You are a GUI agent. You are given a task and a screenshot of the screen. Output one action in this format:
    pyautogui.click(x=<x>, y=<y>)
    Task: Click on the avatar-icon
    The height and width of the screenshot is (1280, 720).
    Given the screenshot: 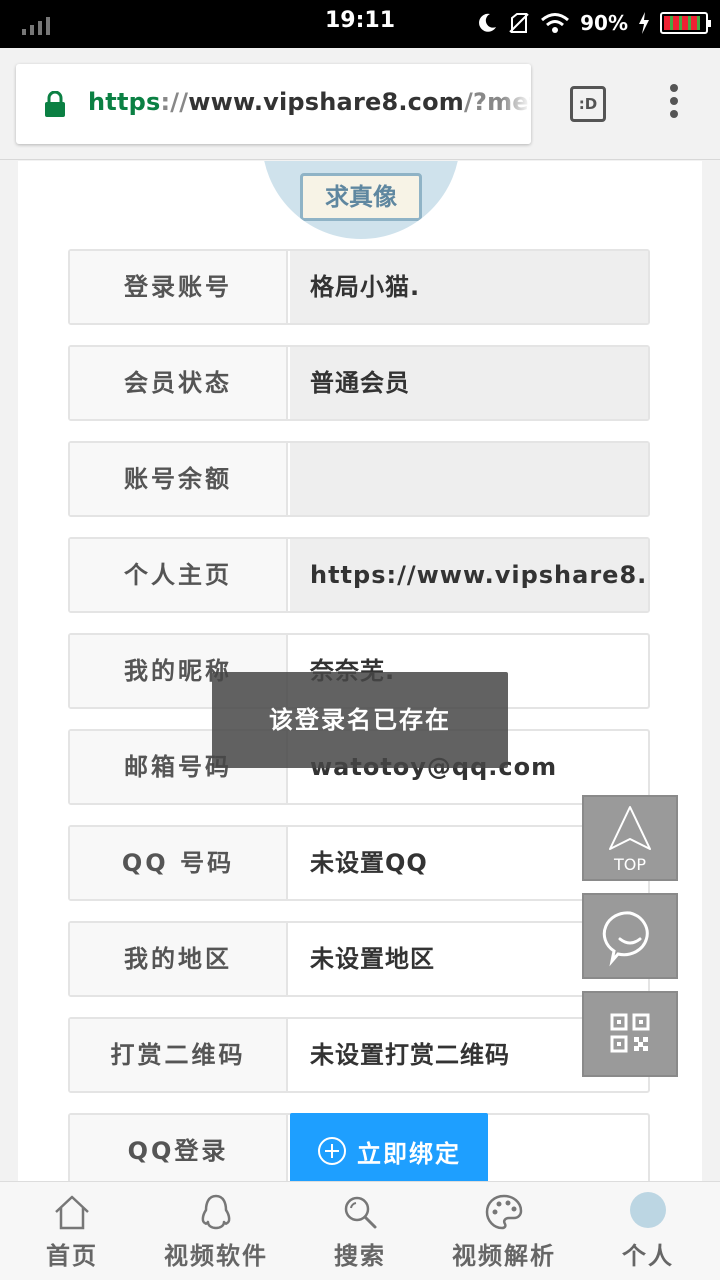 What is the action you would take?
    pyautogui.click(x=648, y=1210)
    